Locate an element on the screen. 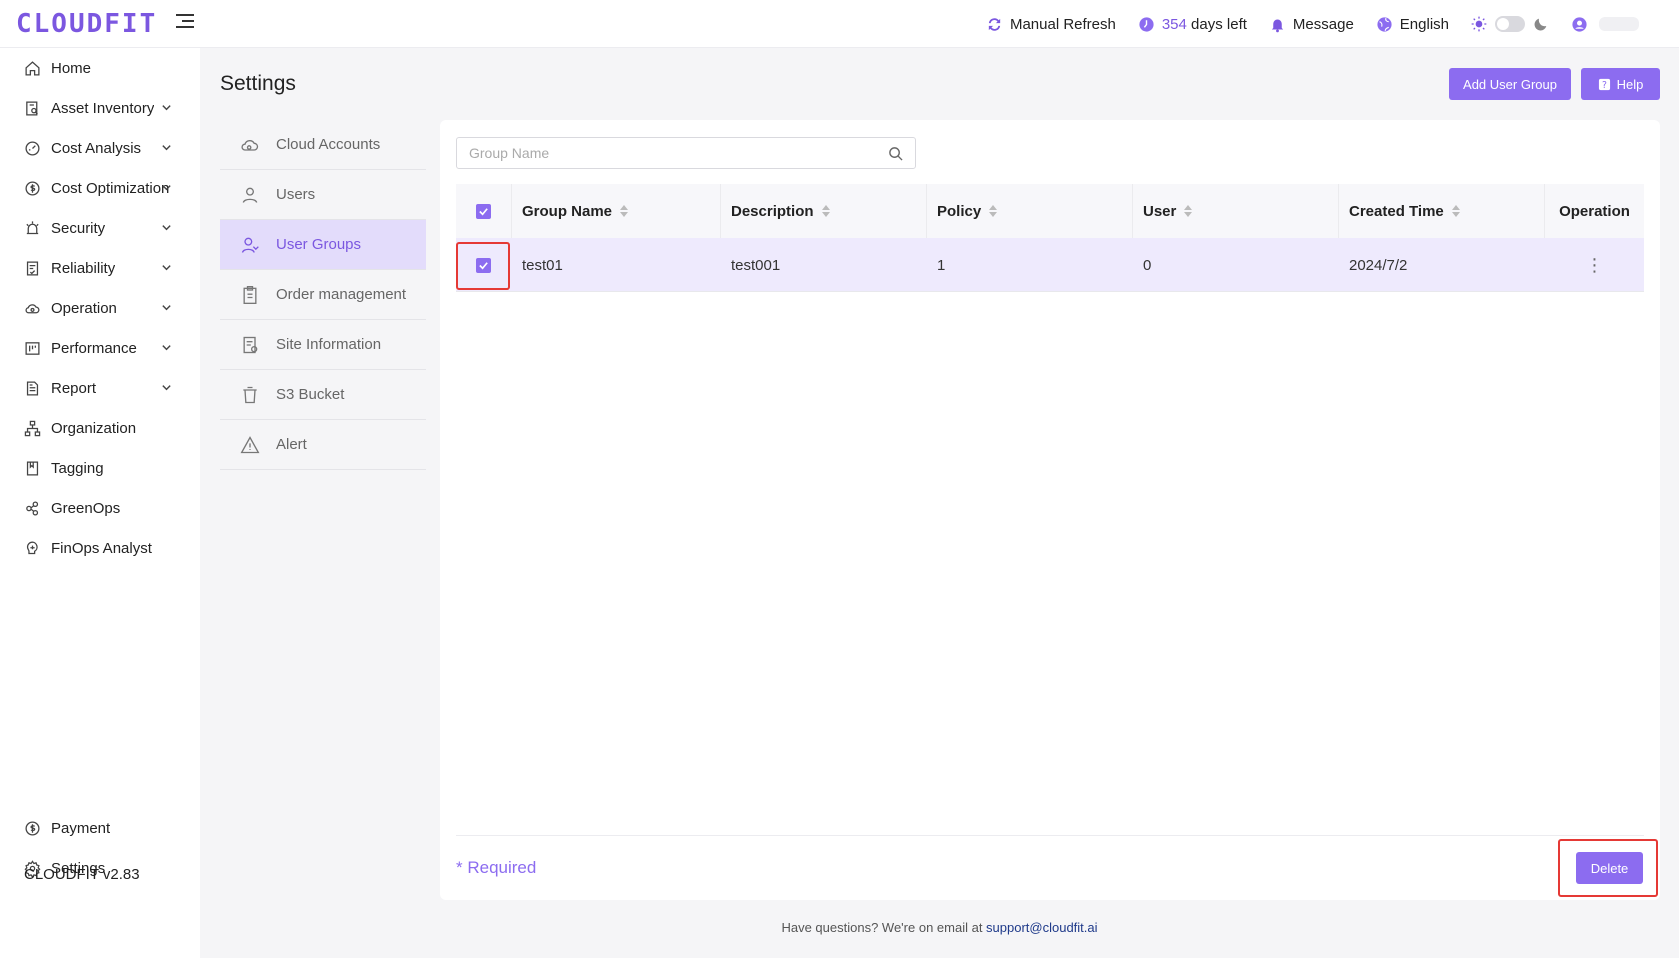  help-icon: ? is located at coordinates (1604, 84).